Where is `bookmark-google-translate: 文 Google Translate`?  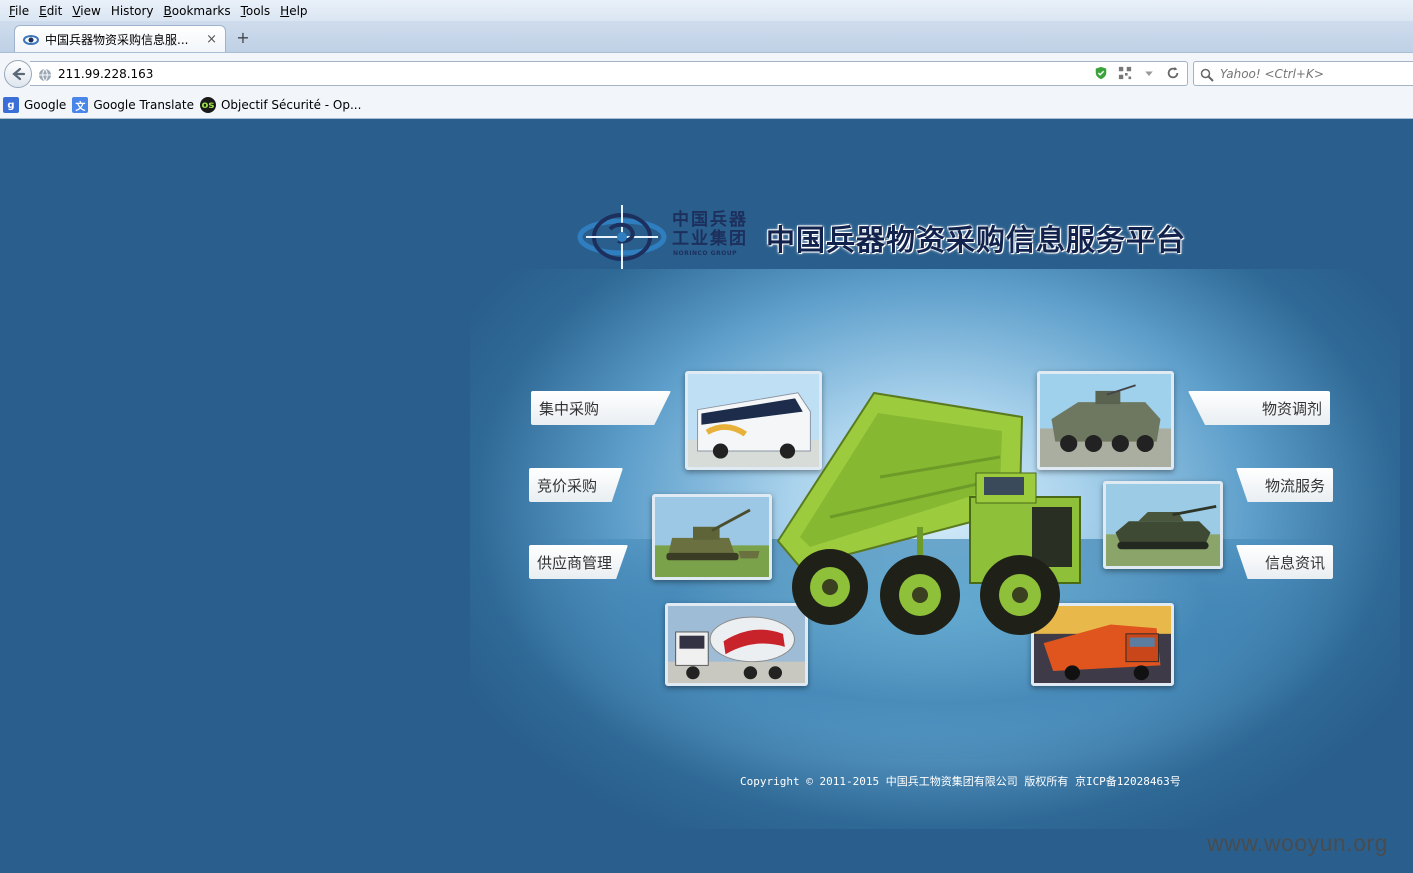 bookmark-google-translate: 文 Google Translate is located at coordinates (133, 105).